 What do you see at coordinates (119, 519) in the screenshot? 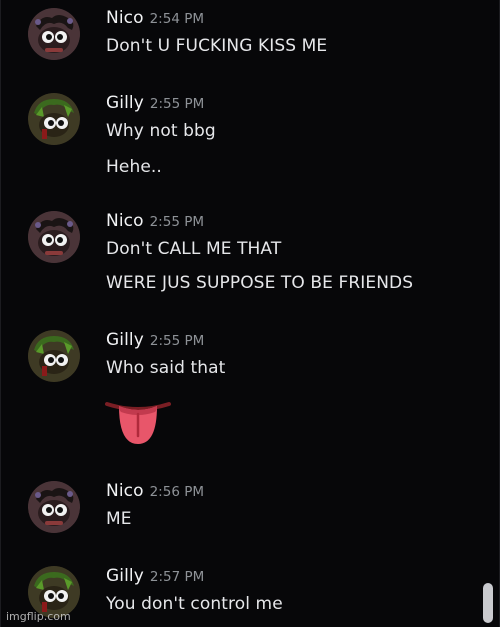
I see `message-text: ME` at bounding box center [119, 519].